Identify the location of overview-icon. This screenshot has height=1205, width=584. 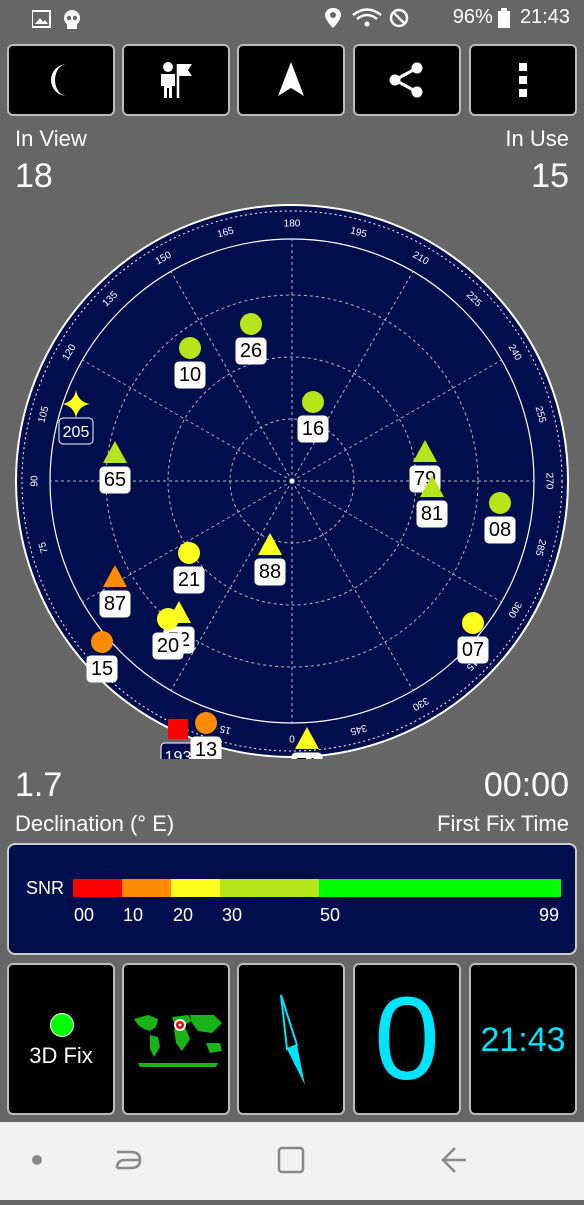
(291, 1160).